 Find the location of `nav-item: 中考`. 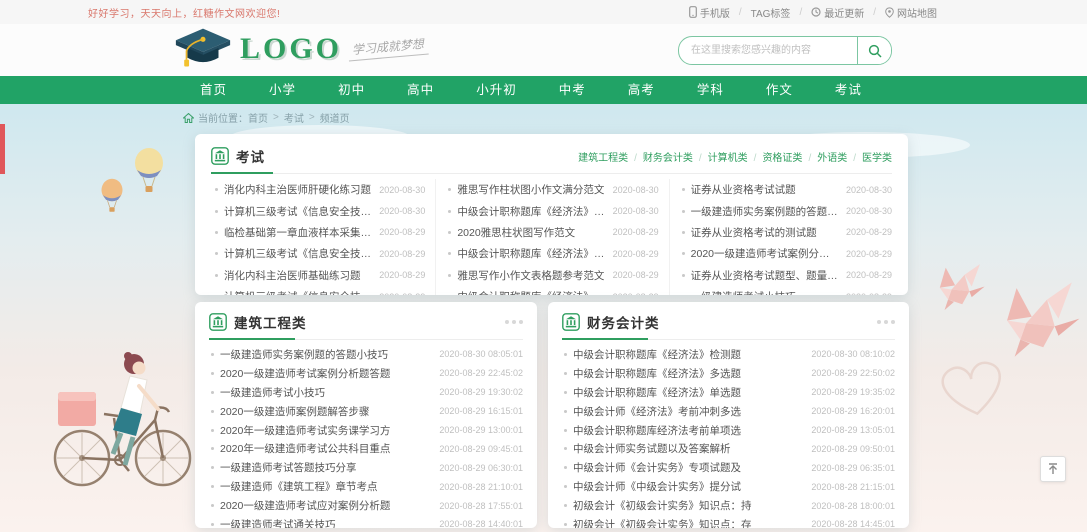

nav-item: 中考 is located at coordinates (572, 90).